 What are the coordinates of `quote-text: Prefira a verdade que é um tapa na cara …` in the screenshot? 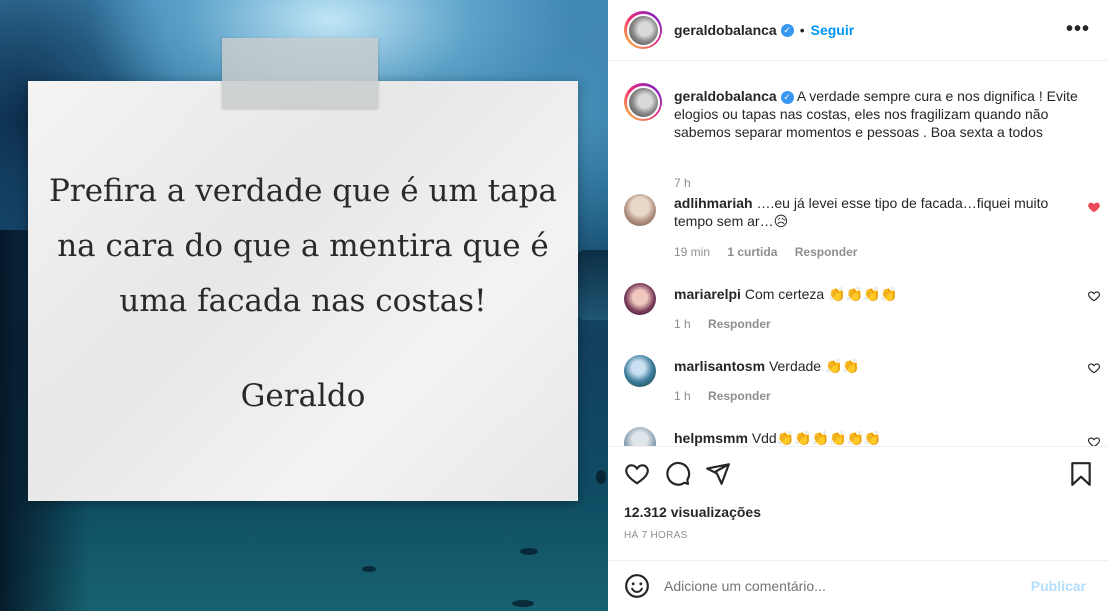 It's located at (303, 246).